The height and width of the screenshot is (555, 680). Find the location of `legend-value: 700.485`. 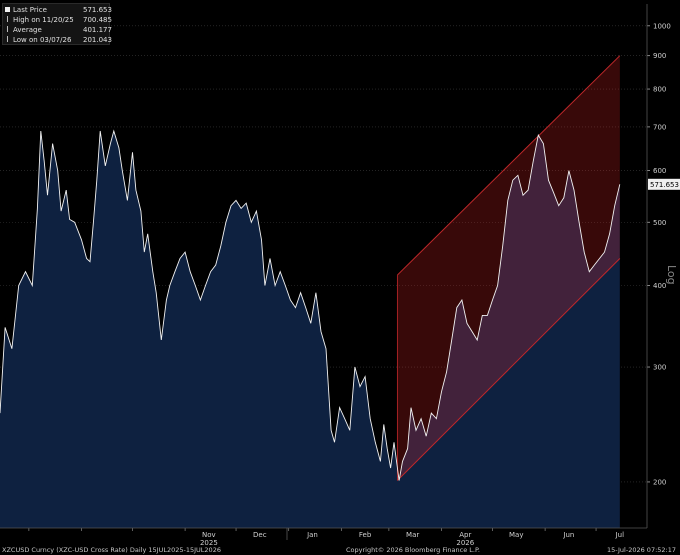

legend-value: 700.485 is located at coordinates (97, 20).